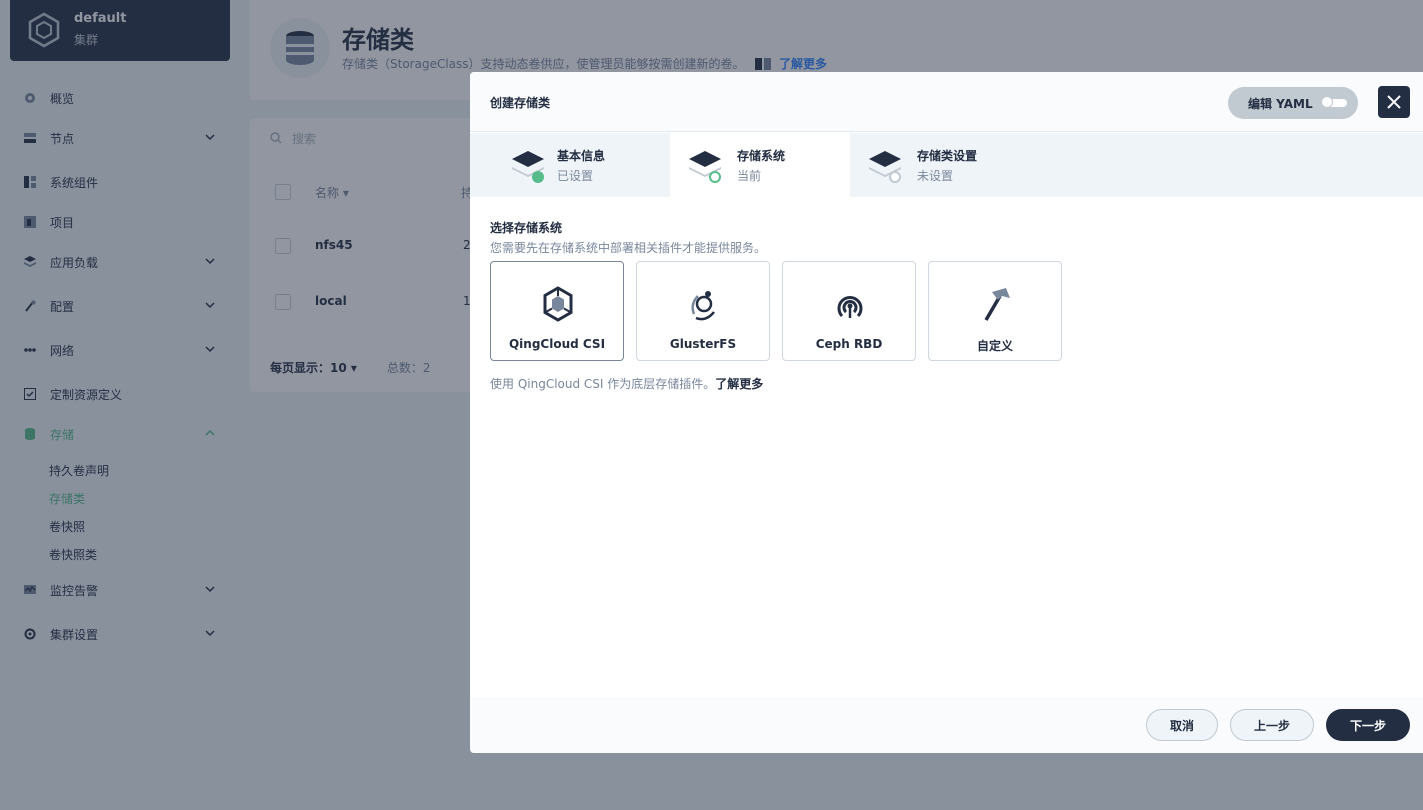 The image size is (1423, 810). I want to click on storage-option-custom: 自定义, so click(995, 311).